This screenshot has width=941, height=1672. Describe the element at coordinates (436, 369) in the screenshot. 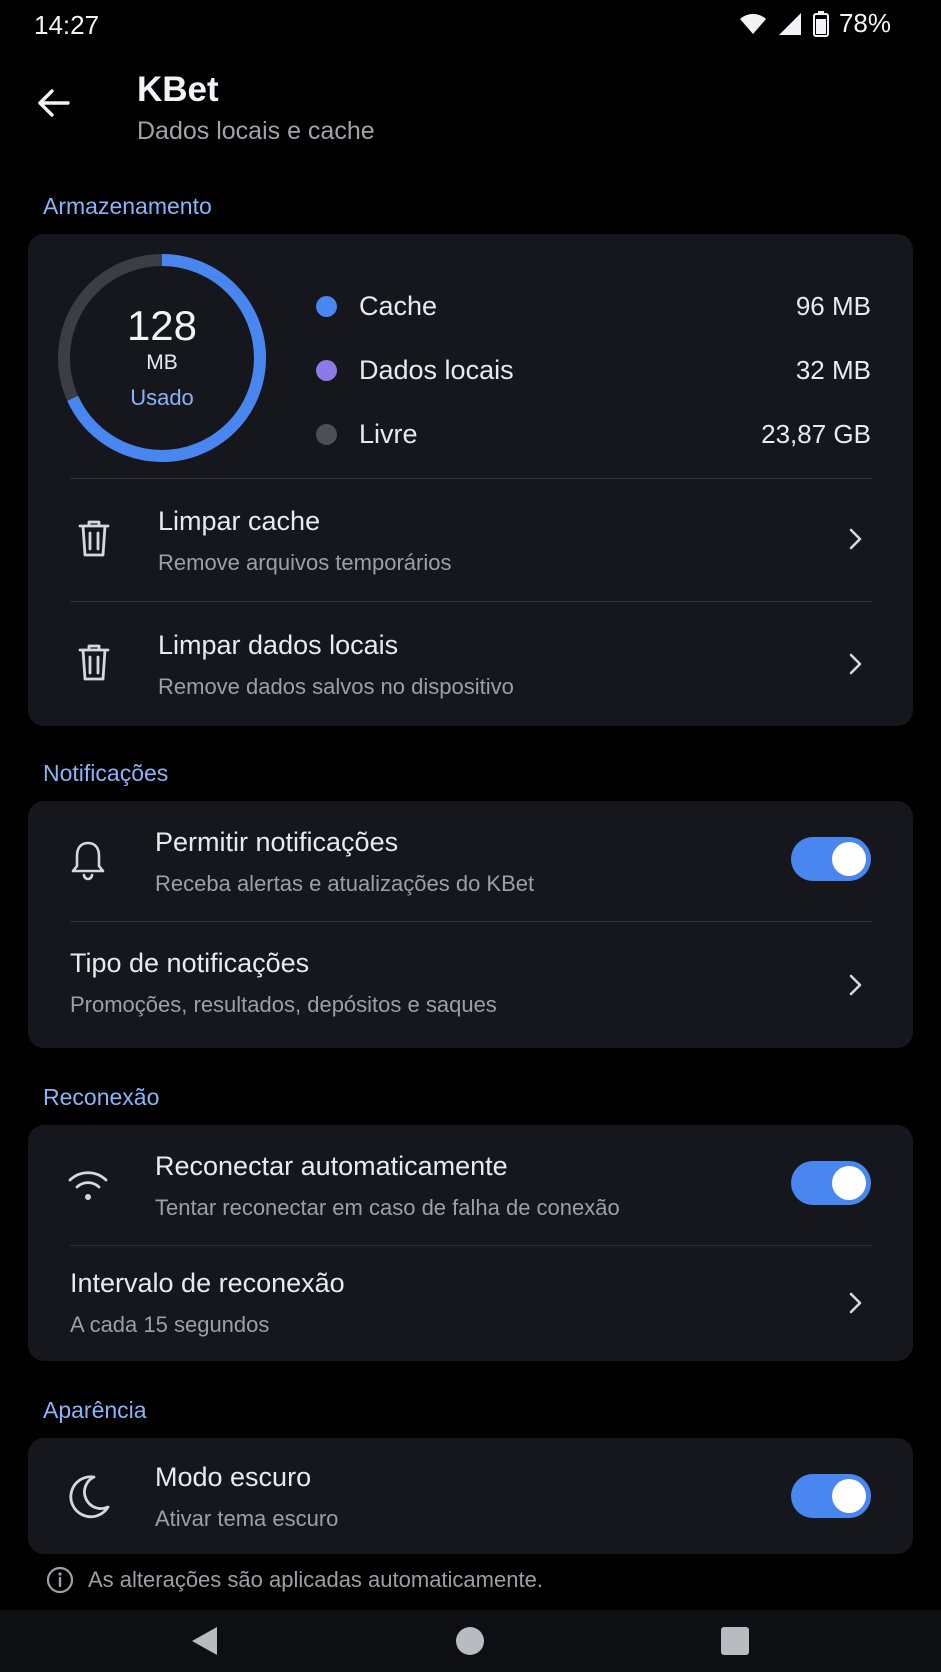

I see `legend-label: Dados locais` at that location.